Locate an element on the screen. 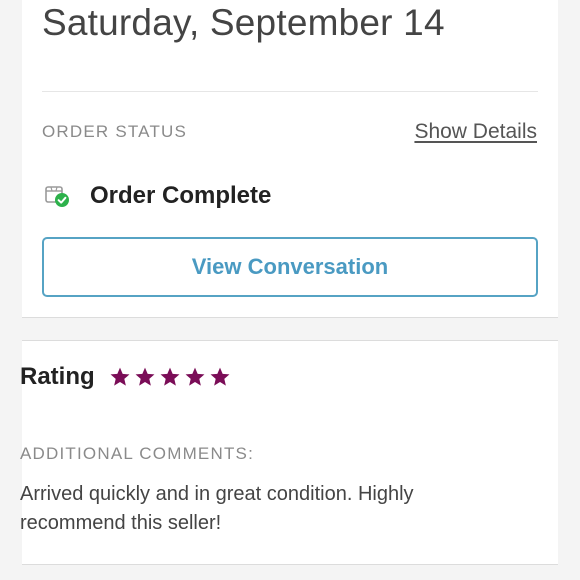  star-rating is located at coordinates (170, 377).